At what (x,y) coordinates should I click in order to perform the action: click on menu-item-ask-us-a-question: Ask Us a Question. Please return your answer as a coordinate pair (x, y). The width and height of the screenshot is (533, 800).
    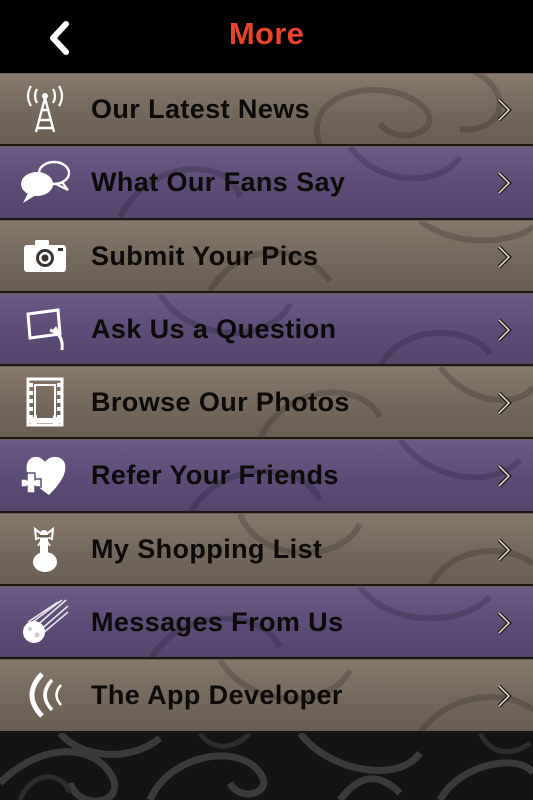
    Looking at the image, I should click on (266, 329).